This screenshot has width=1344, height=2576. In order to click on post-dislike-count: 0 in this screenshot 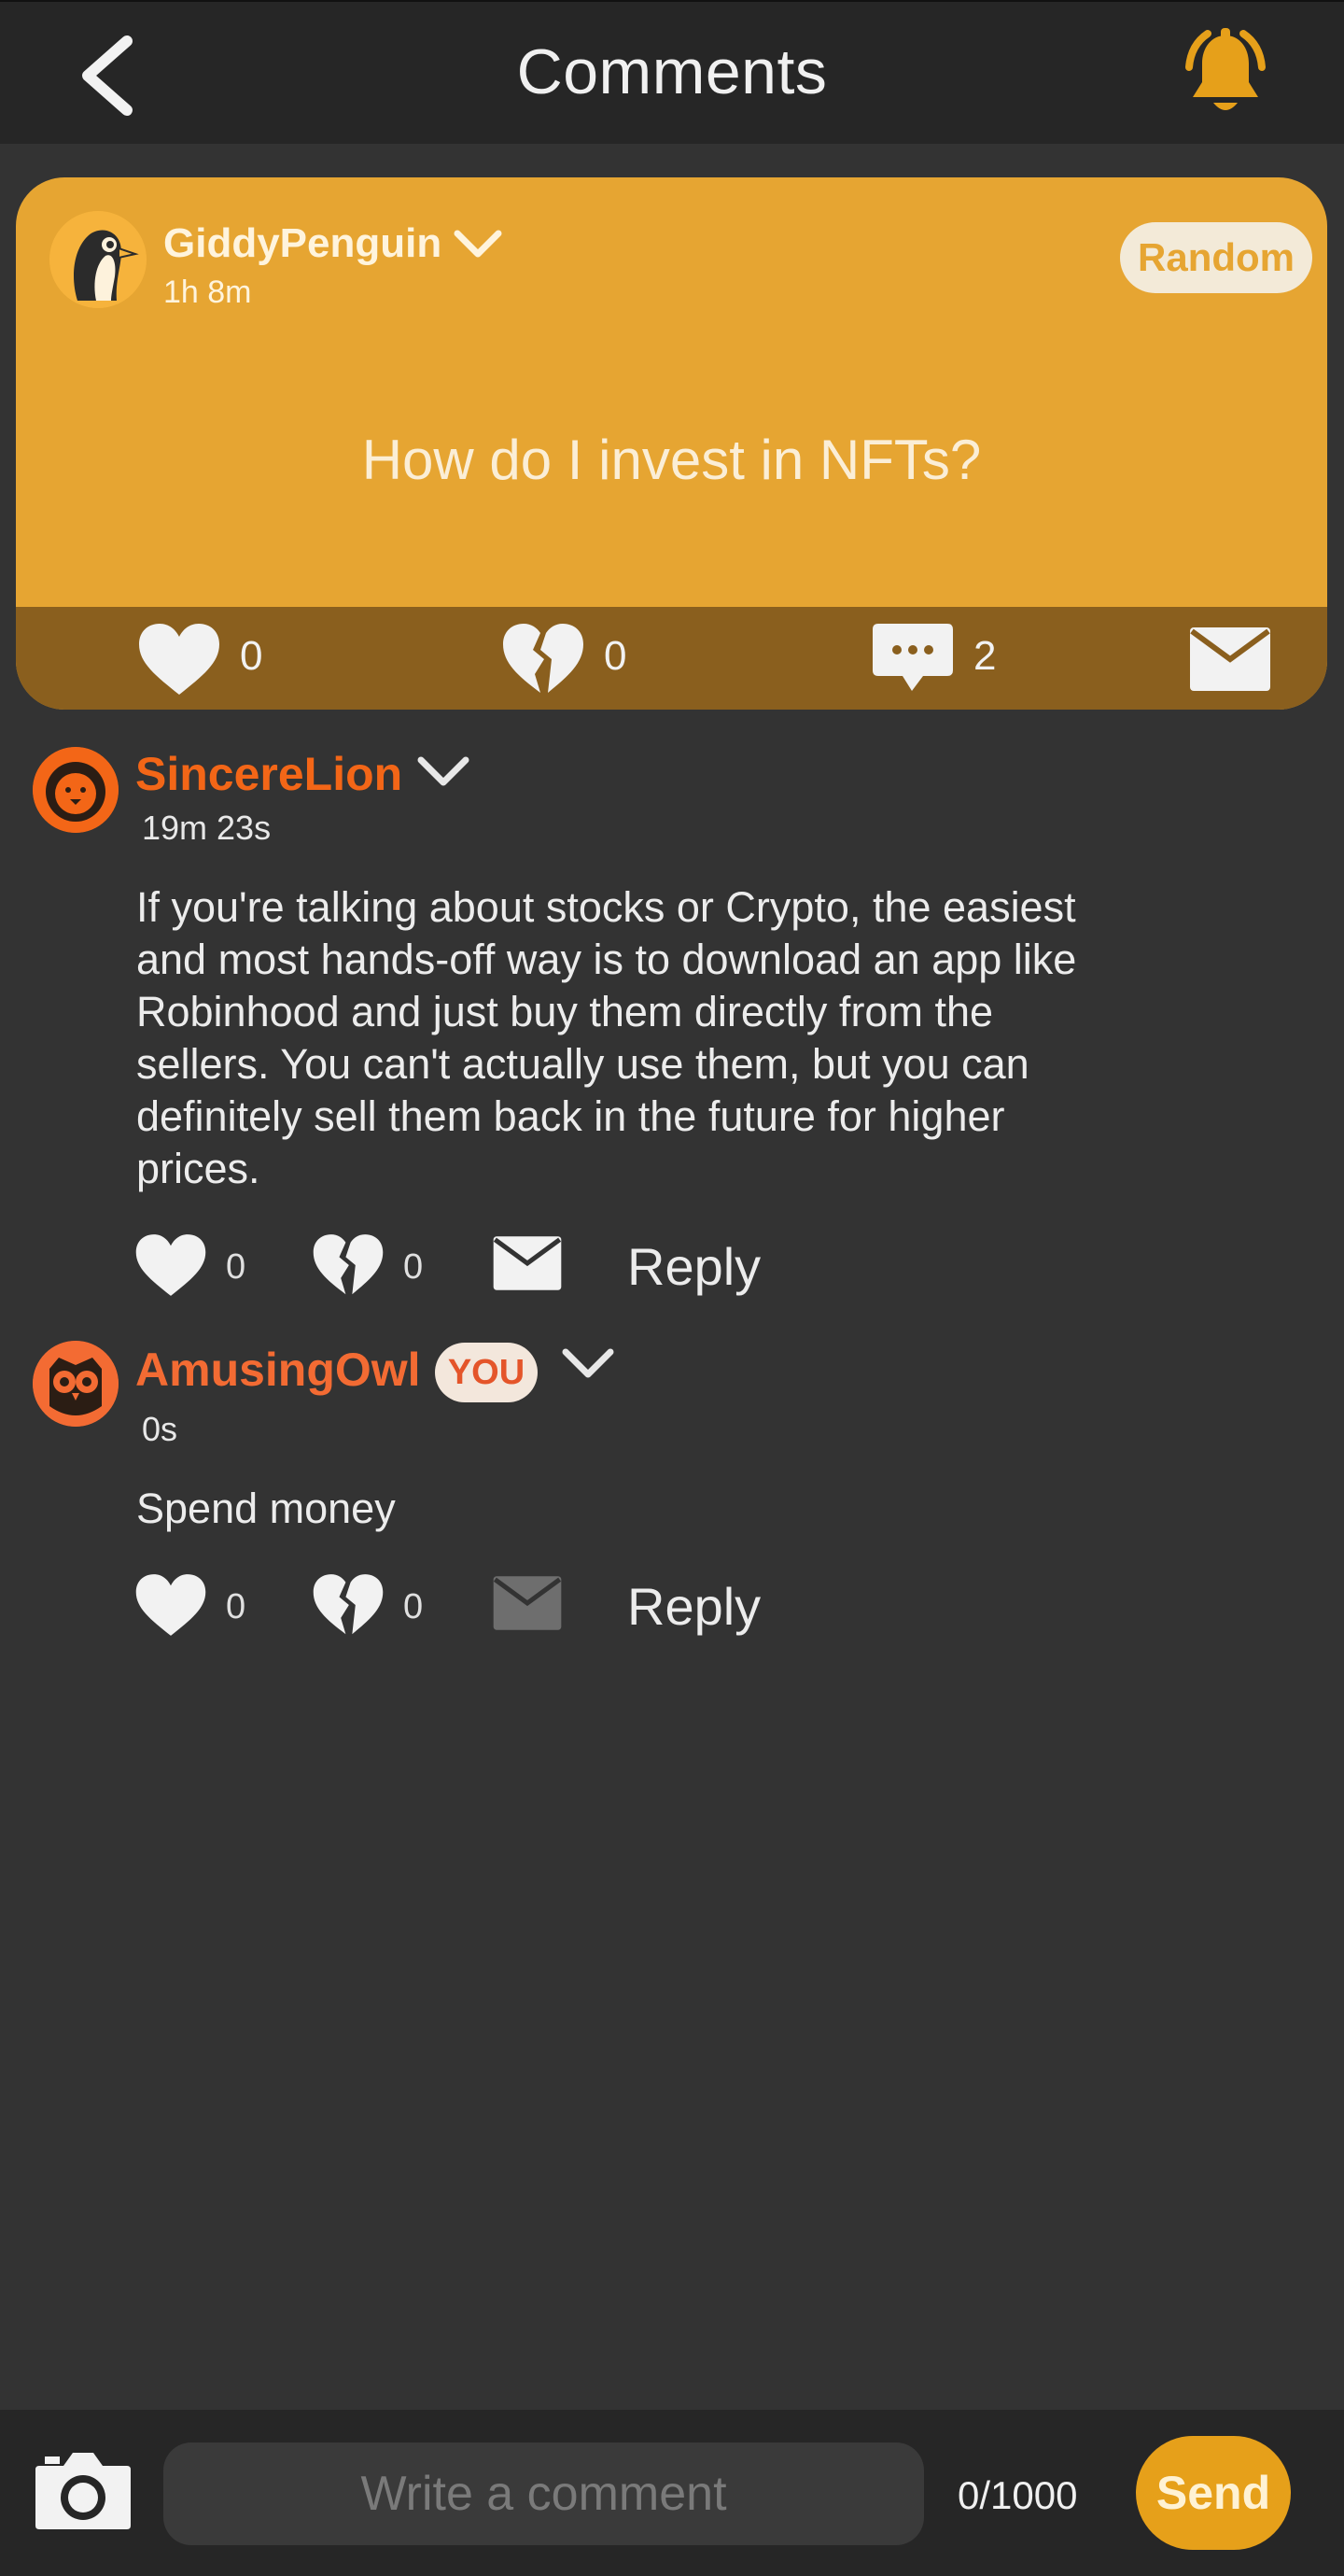, I will do `click(615, 656)`.